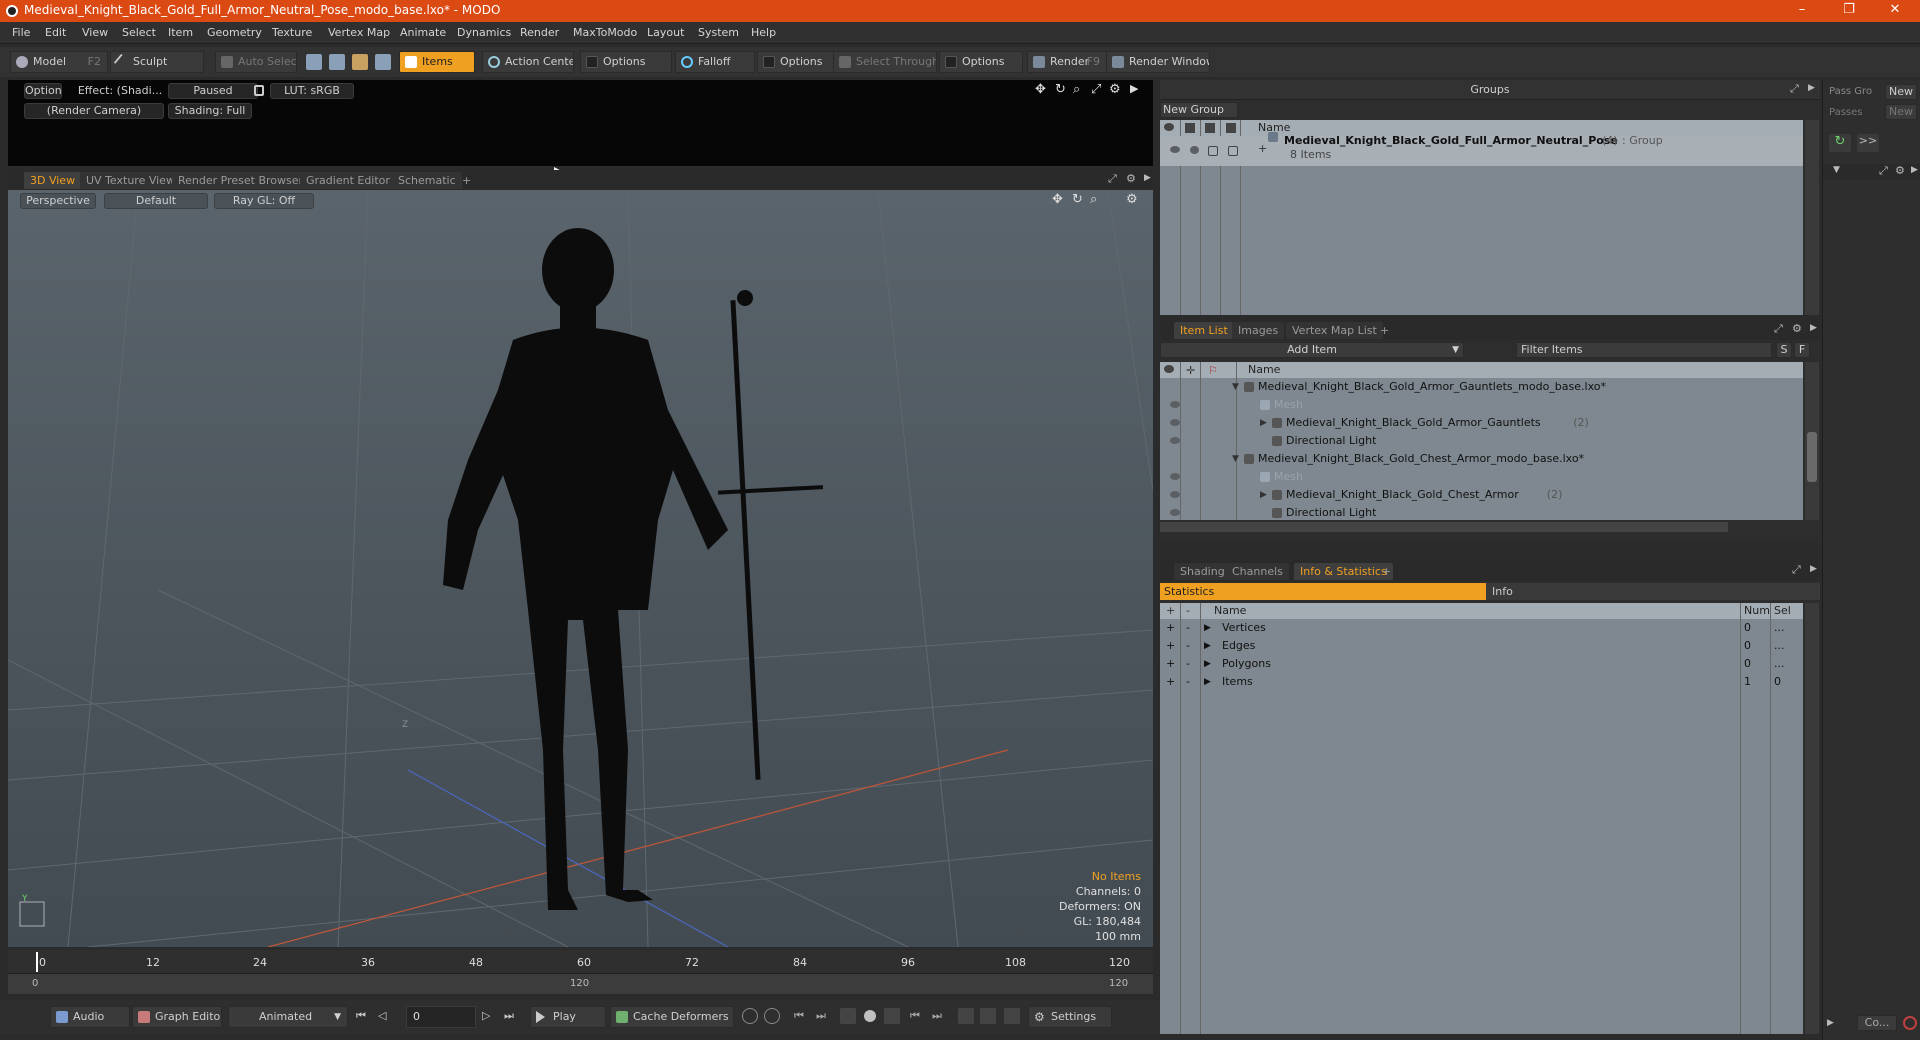 Image resolution: width=1920 pixels, height=1040 pixels. What do you see at coordinates (799, 1016) in the screenshot?
I see `prev-key-icon: ⏮` at bounding box center [799, 1016].